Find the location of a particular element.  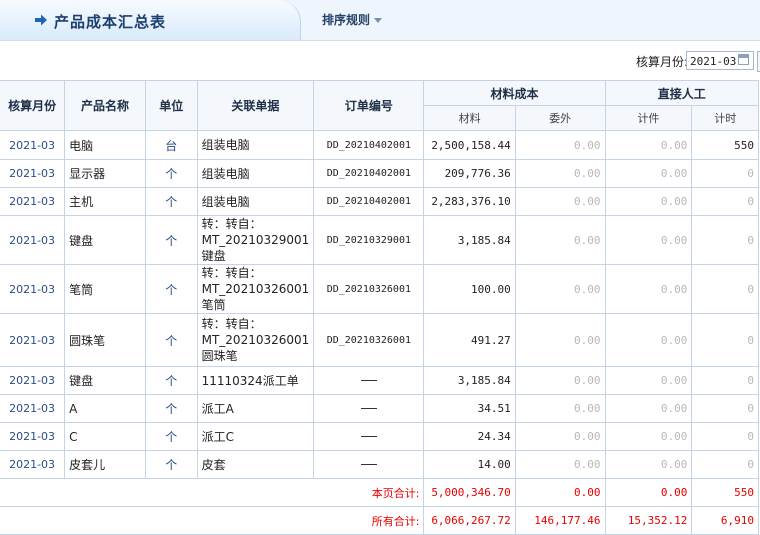

sort-rule-menu: 排序规则 is located at coordinates (352, 19).